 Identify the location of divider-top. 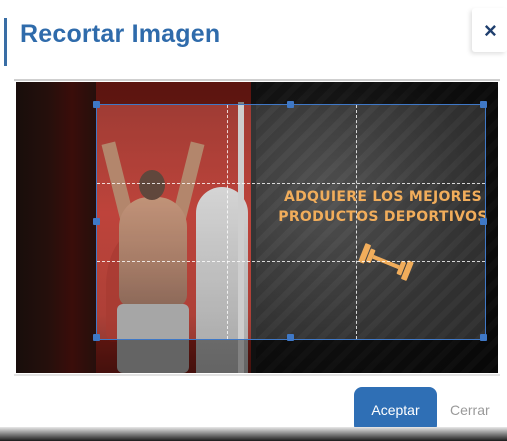
(257, 80).